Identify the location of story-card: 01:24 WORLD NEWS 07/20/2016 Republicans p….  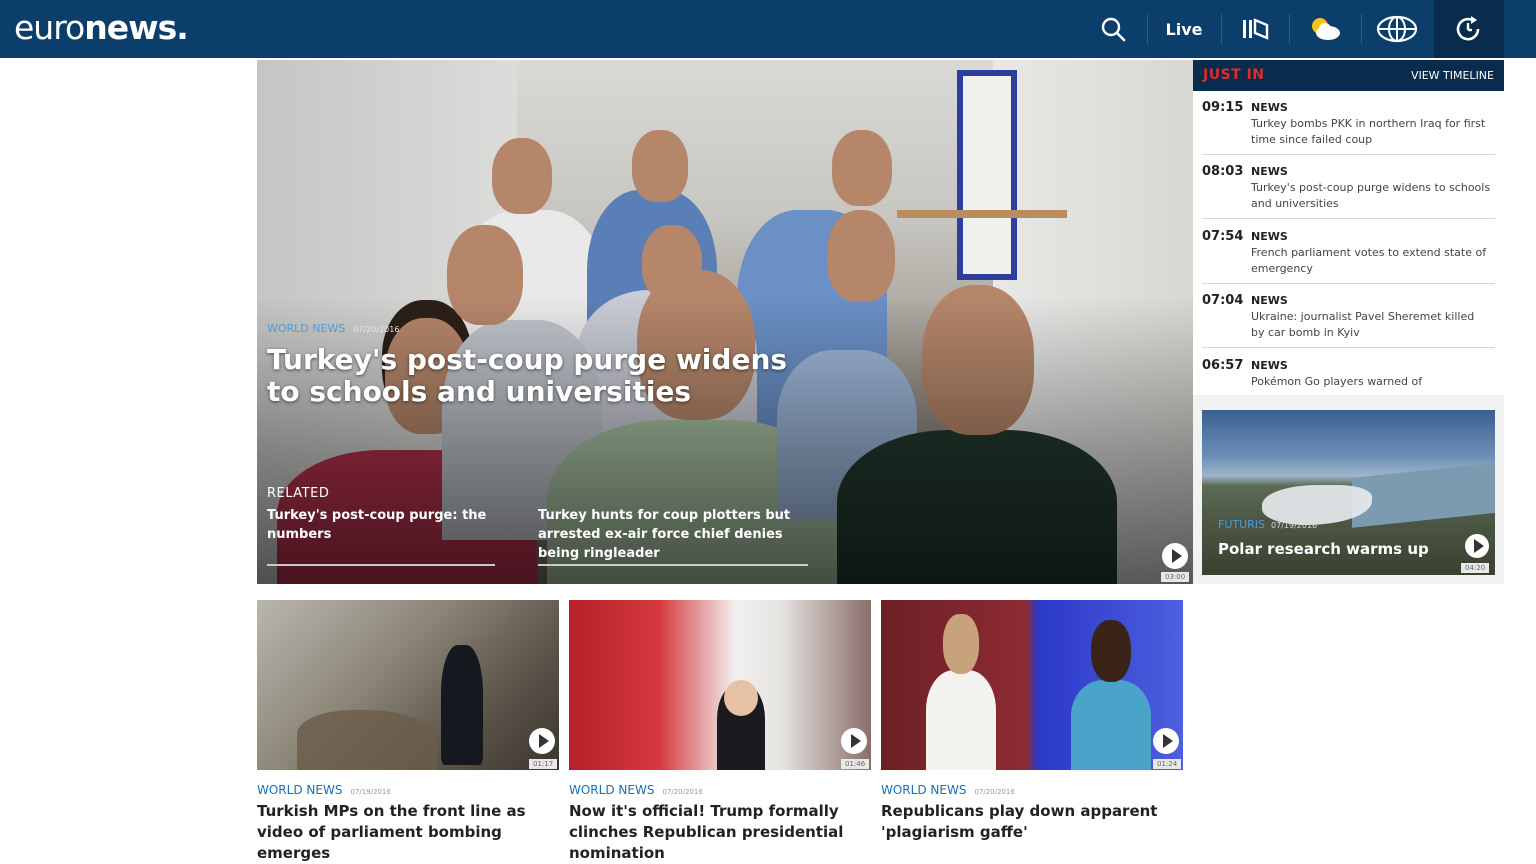
(1032, 721).